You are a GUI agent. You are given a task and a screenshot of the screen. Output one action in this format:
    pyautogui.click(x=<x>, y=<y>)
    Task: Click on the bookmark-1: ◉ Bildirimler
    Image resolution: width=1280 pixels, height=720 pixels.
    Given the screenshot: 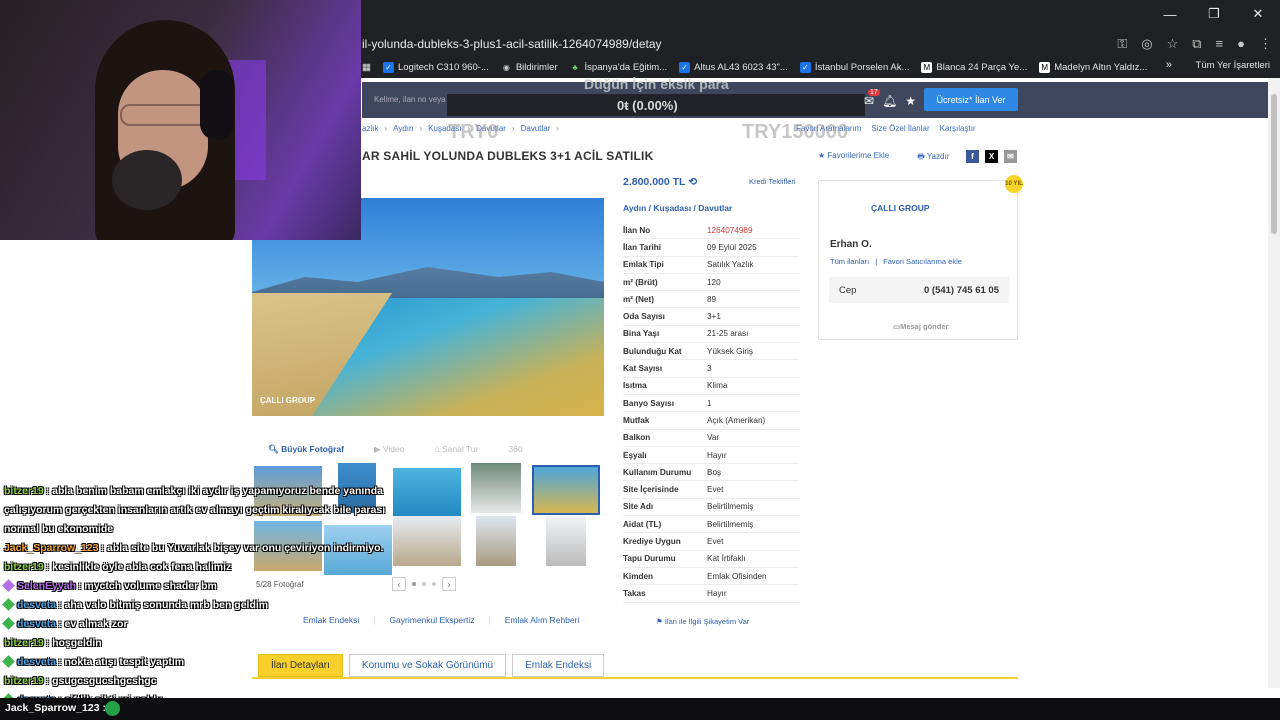 What is the action you would take?
    pyautogui.click(x=529, y=67)
    